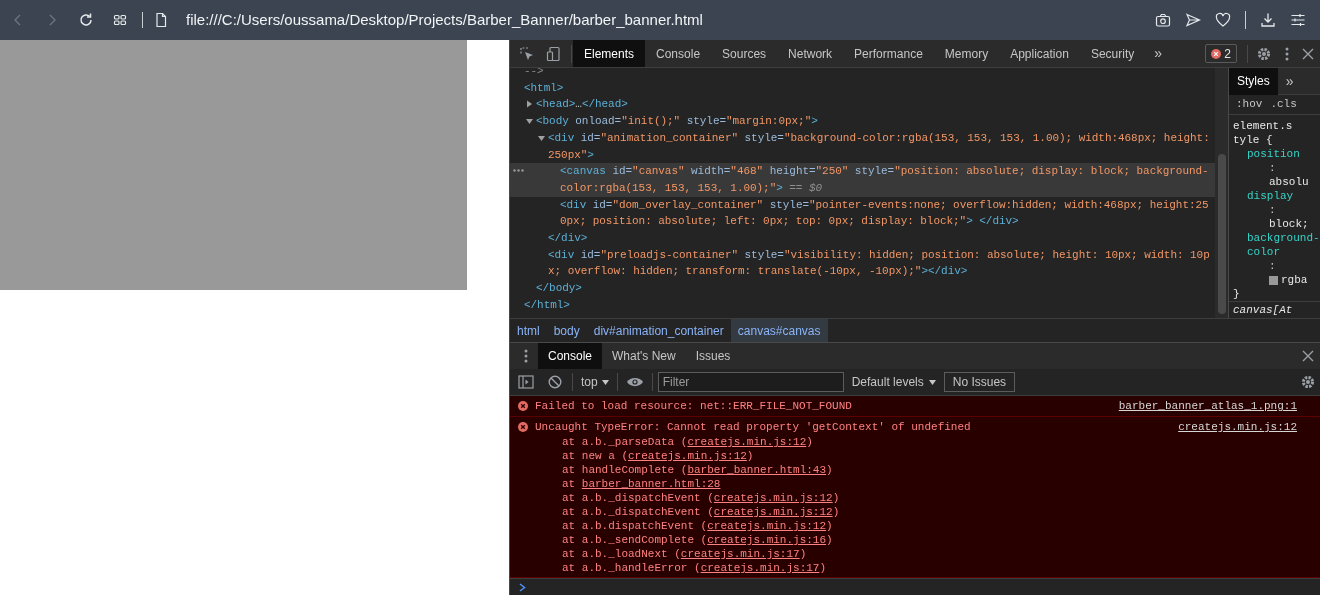 The image size is (1320, 595). What do you see at coordinates (526, 382) in the screenshot?
I see `sidebar-icon` at bounding box center [526, 382].